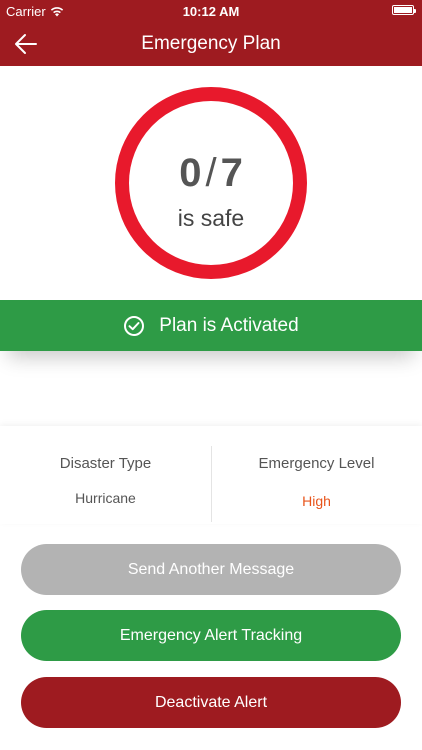 The image size is (422, 750). I want to click on battery-icon, so click(404, 10).